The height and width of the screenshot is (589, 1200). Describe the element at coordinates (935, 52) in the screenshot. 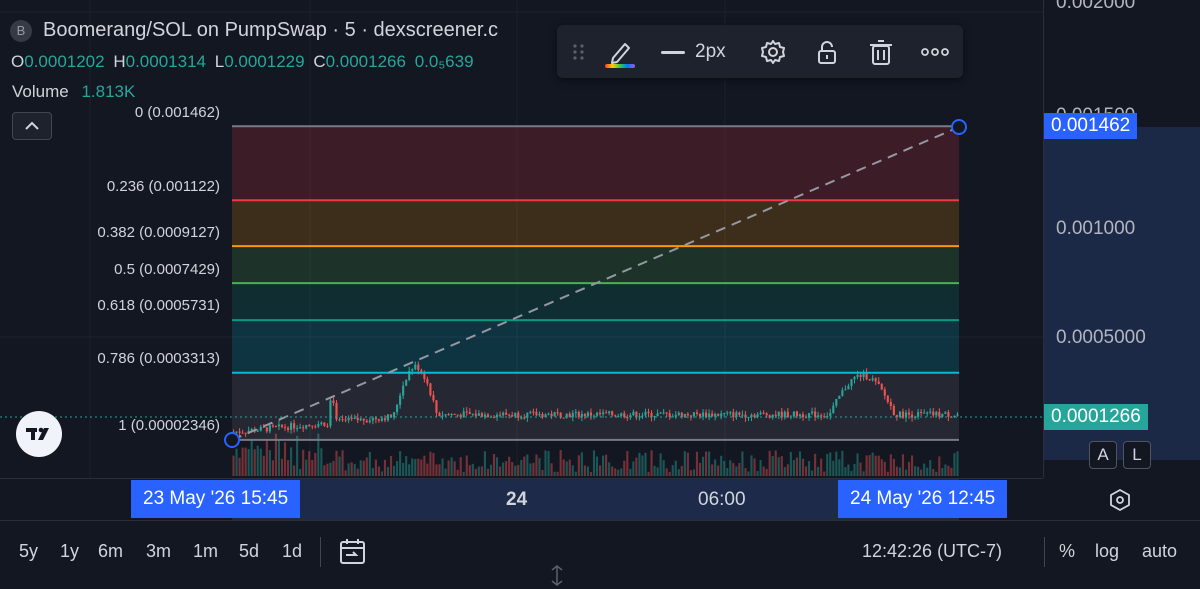

I see `more-icon` at that location.